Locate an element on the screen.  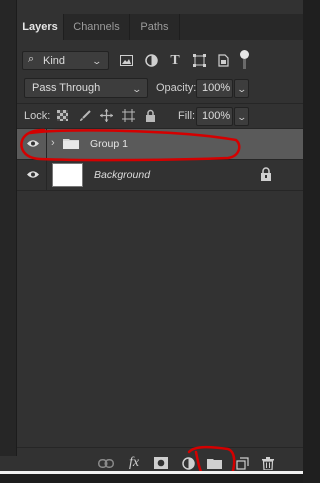
lock-label: Lock: is located at coordinates (37, 116).